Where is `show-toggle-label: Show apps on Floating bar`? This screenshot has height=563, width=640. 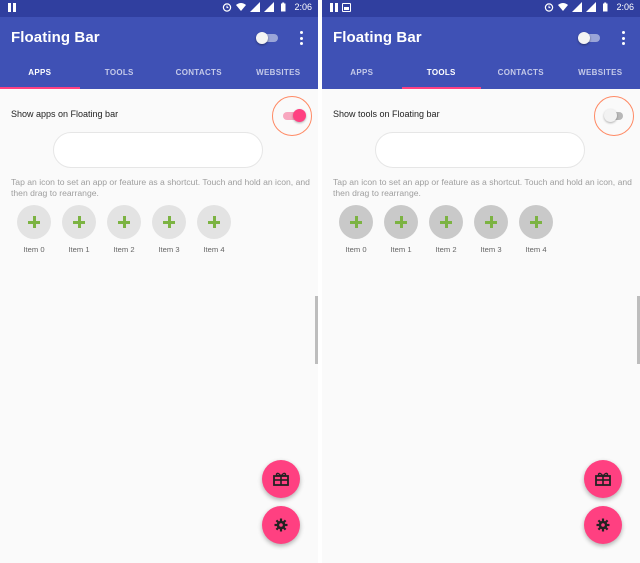 show-toggle-label: Show apps on Floating bar is located at coordinates (65, 114).